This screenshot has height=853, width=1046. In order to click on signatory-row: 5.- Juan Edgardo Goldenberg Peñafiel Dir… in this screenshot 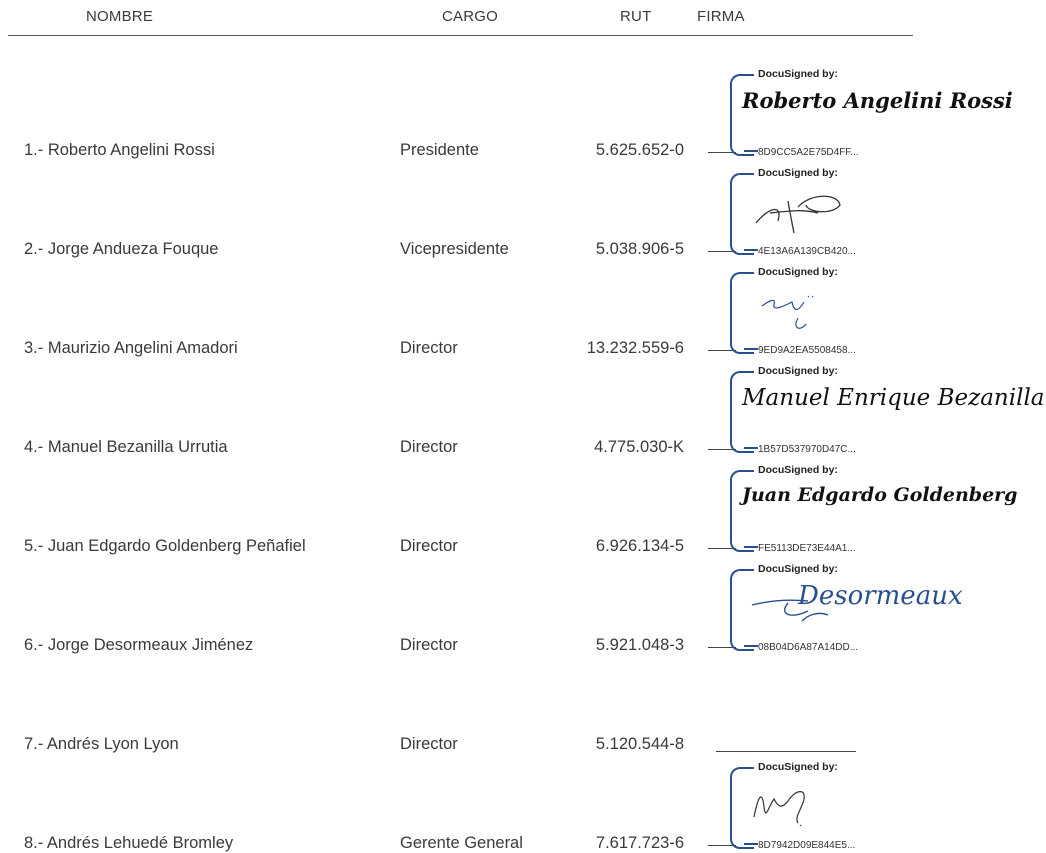, I will do `click(523, 506)`.